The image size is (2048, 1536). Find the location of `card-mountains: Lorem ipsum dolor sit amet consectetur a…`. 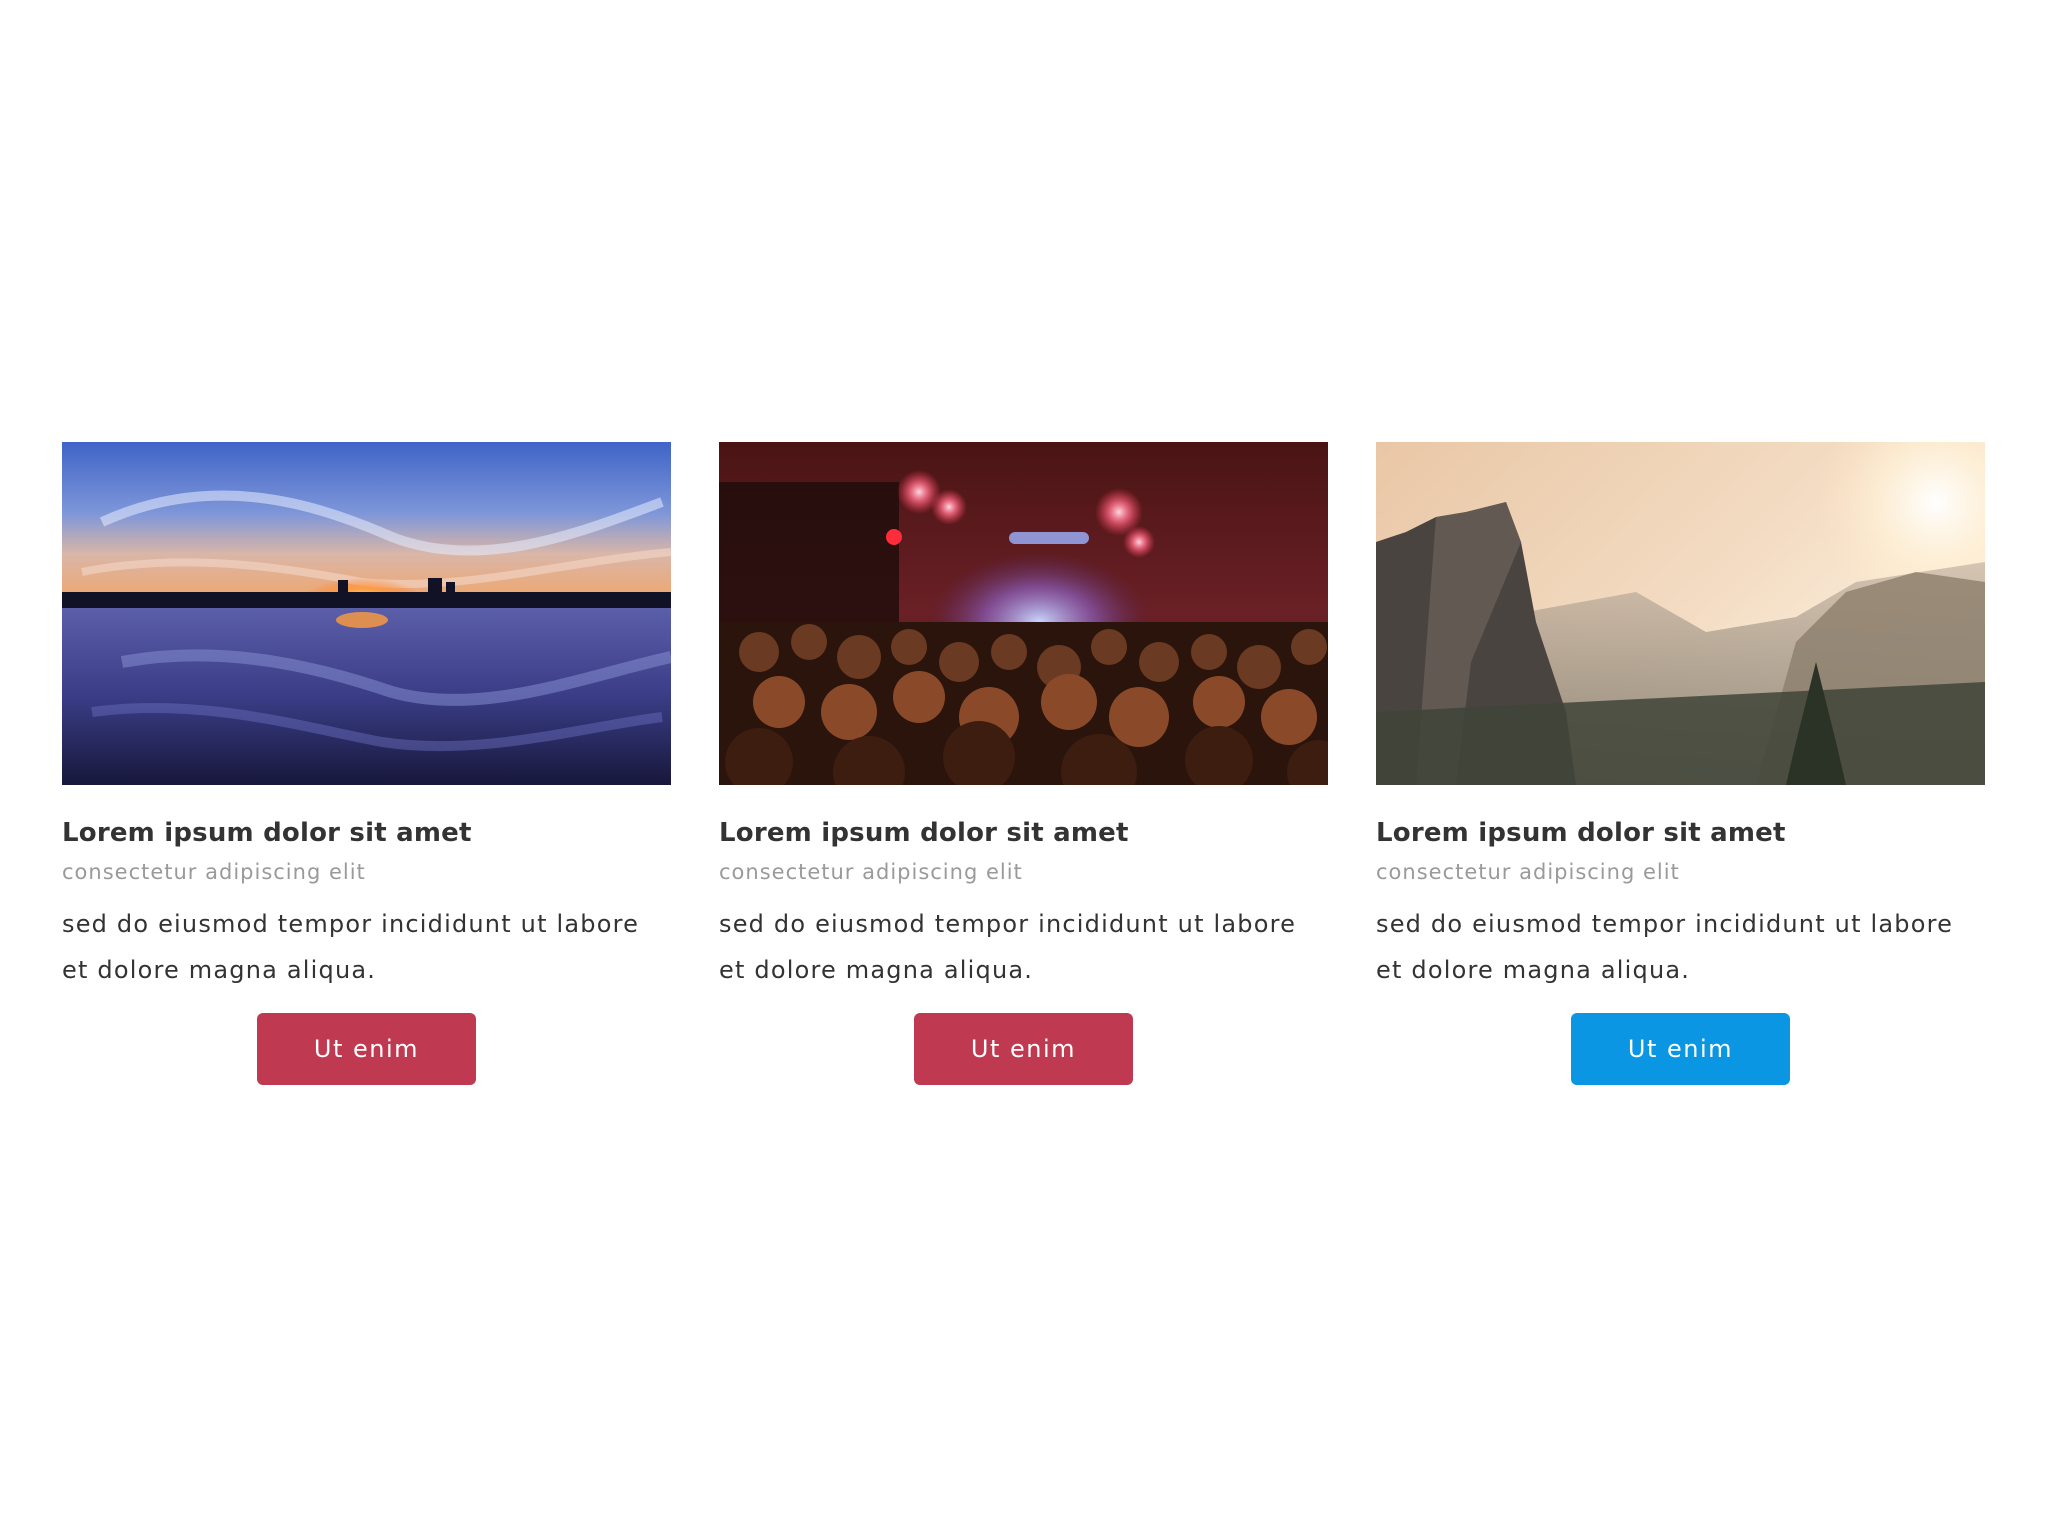

card-mountains: Lorem ipsum dolor sit amet consectetur a… is located at coordinates (1680, 763).